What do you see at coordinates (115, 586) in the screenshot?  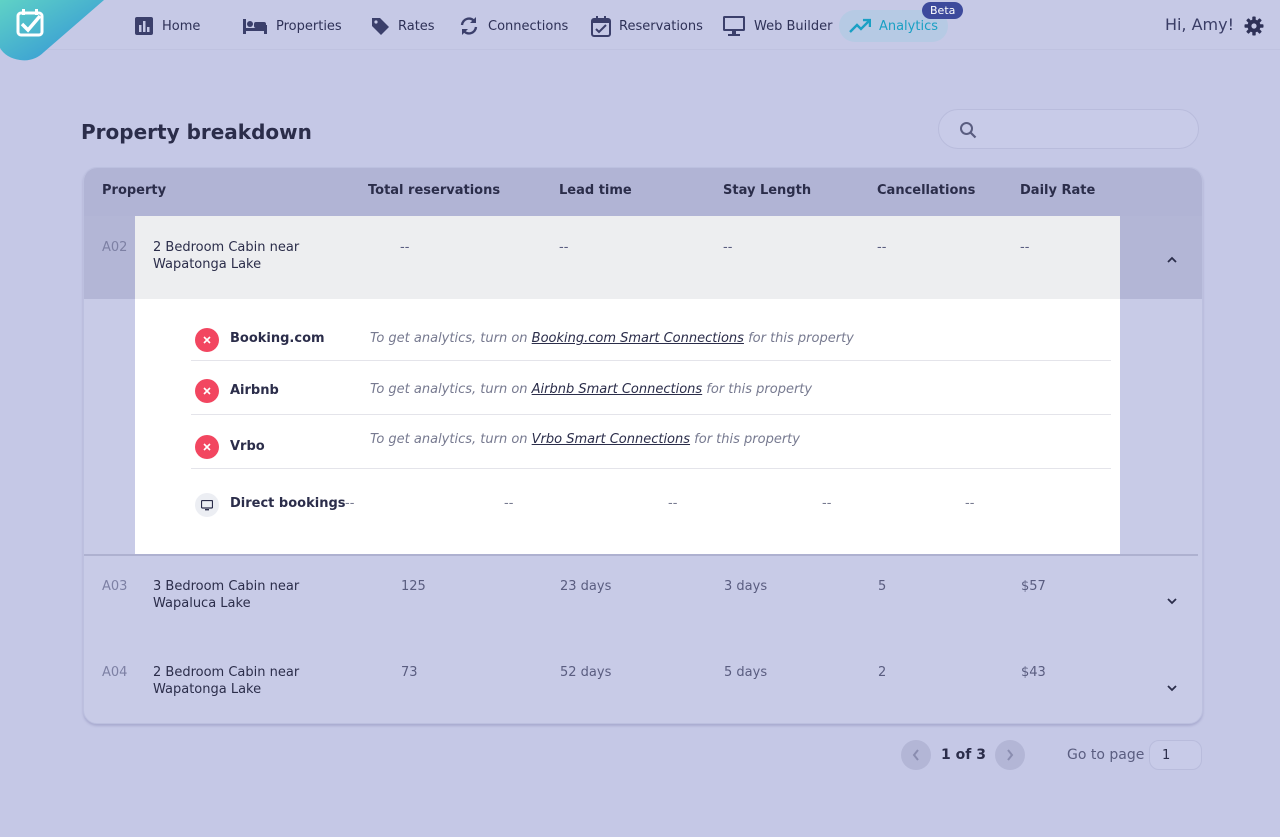 I see `property-id: A03` at bounding box center [115, 586].